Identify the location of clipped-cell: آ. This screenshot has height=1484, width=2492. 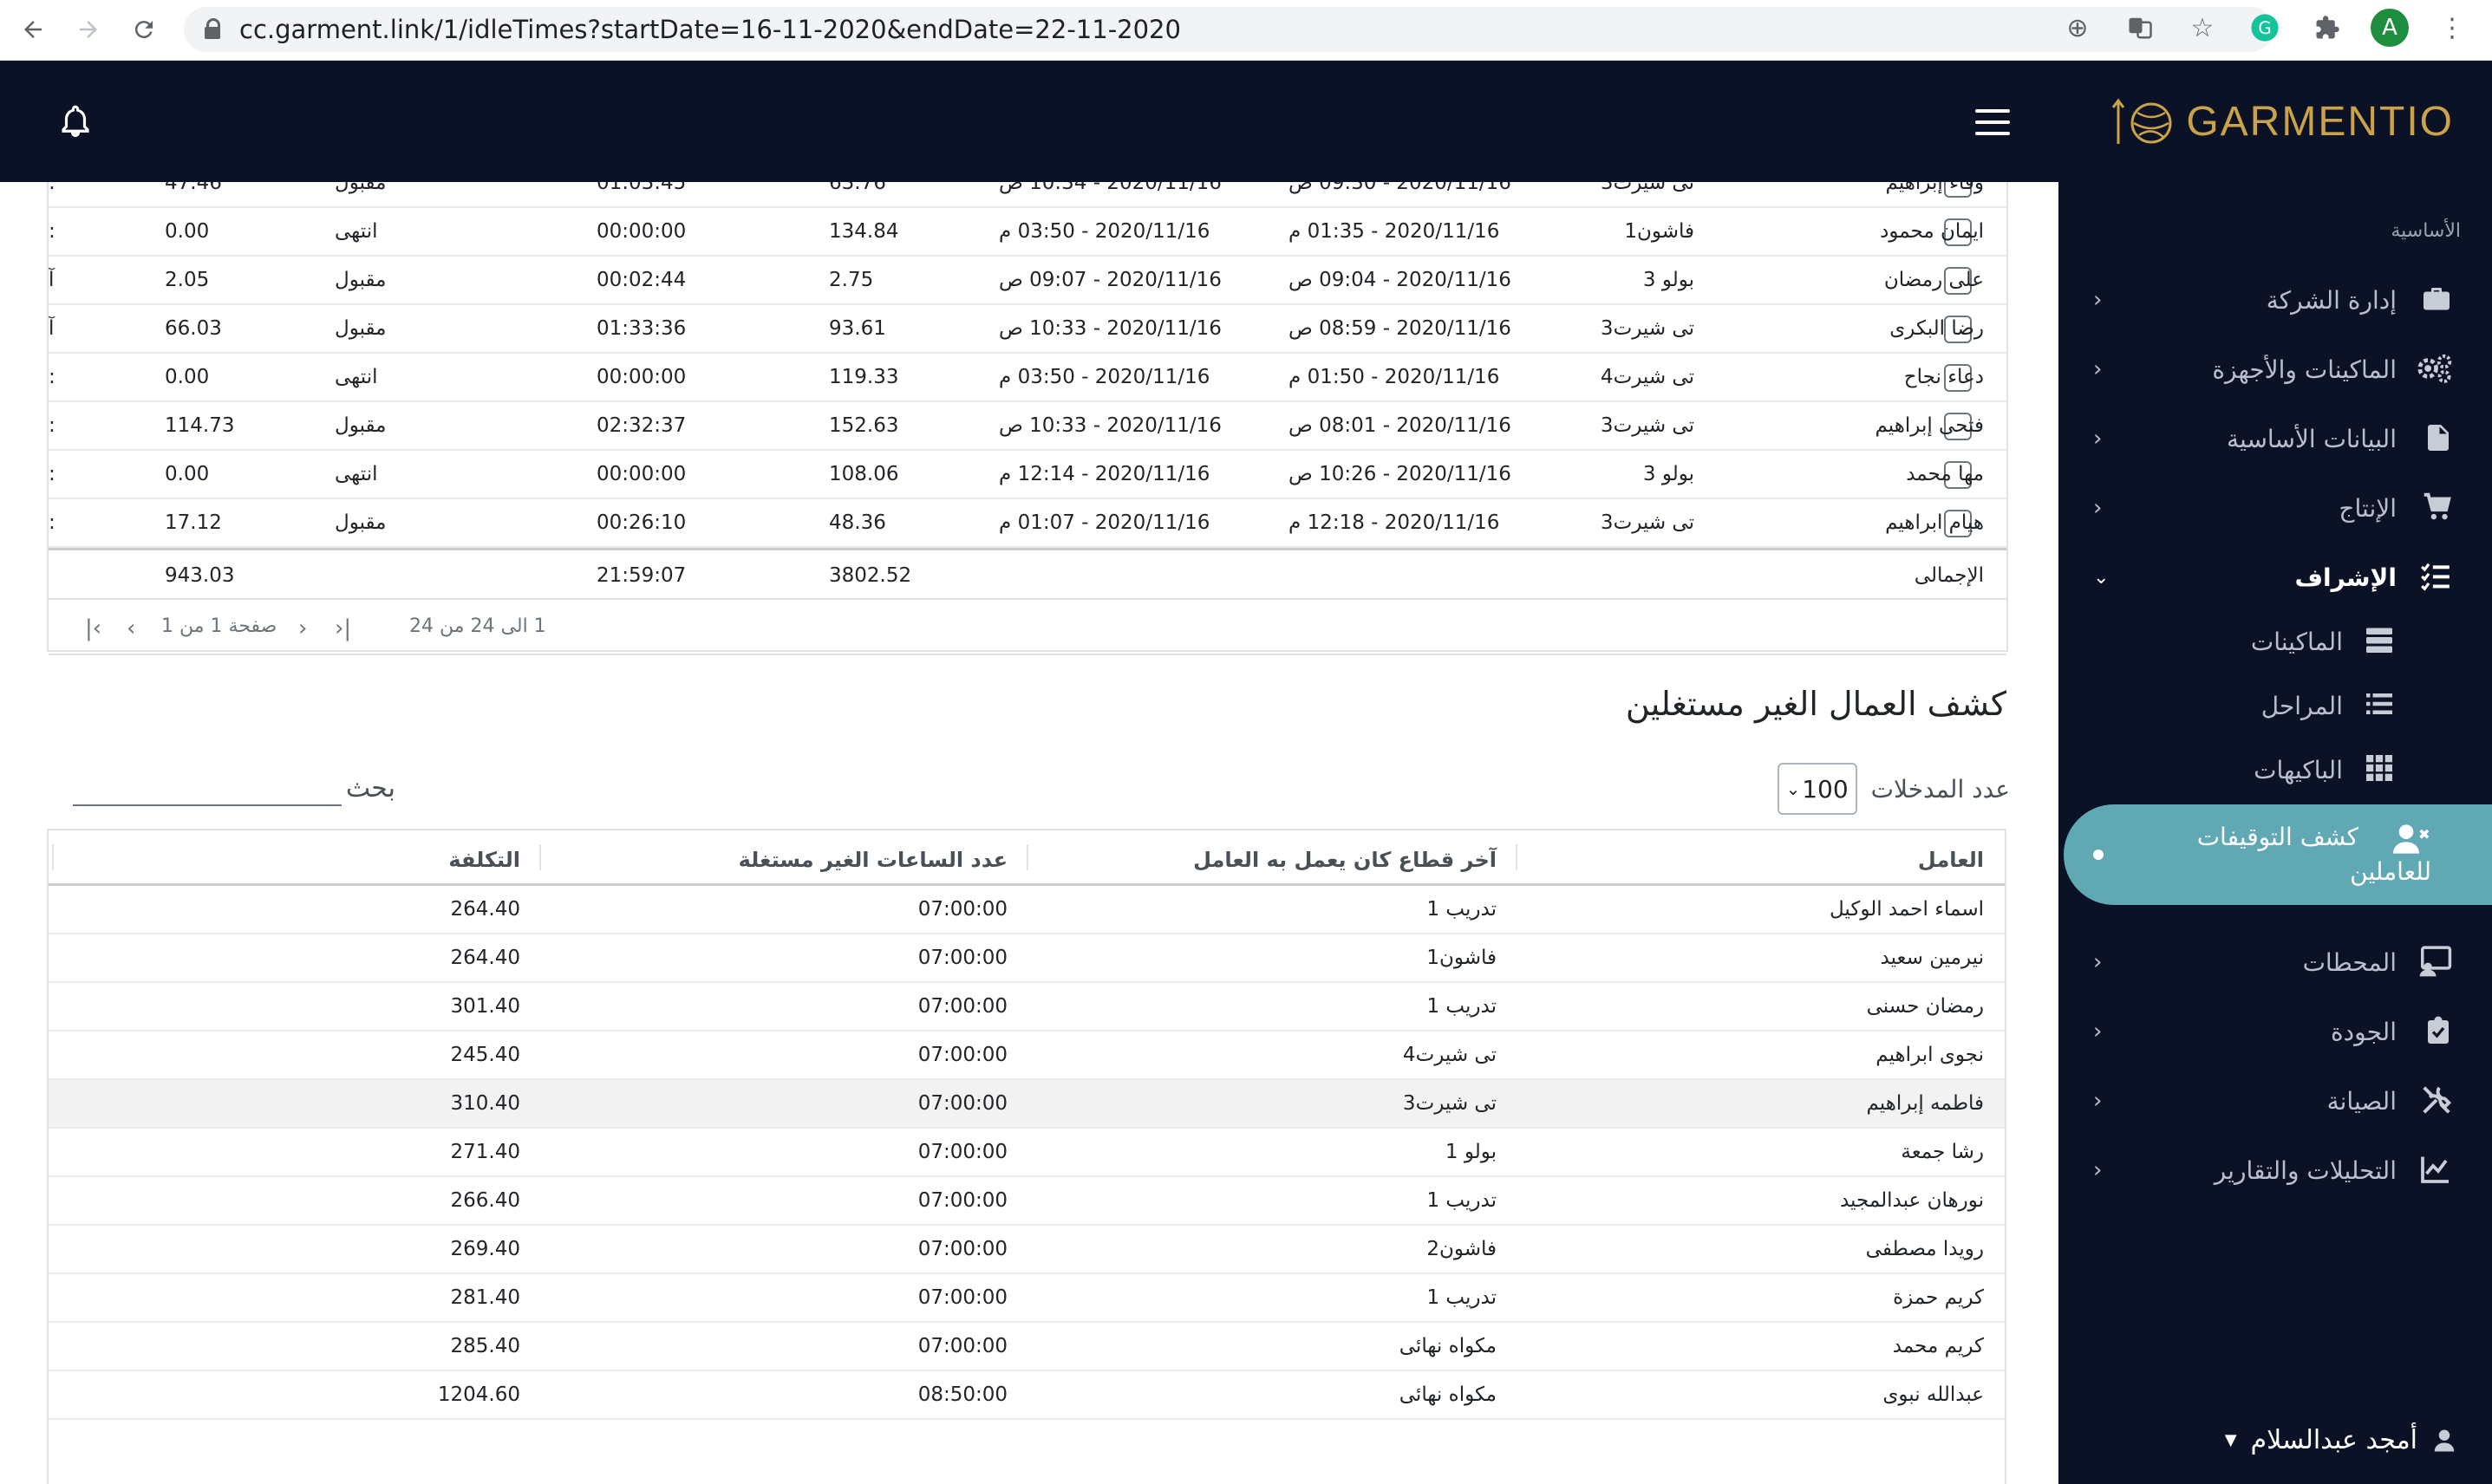
(52, 328).